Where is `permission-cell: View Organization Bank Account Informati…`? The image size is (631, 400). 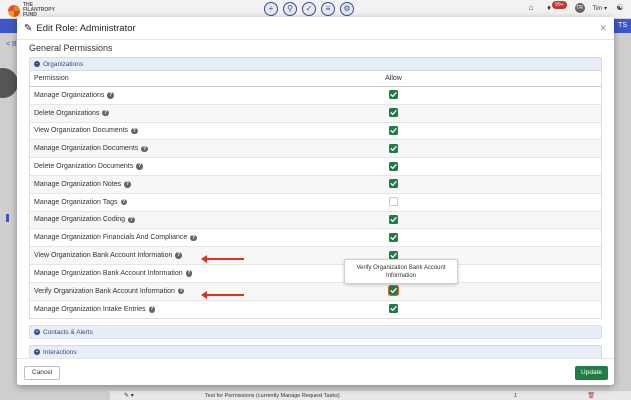
permission-cell: View Organization Bank Account Informati… is located at coordinates (200, 255).